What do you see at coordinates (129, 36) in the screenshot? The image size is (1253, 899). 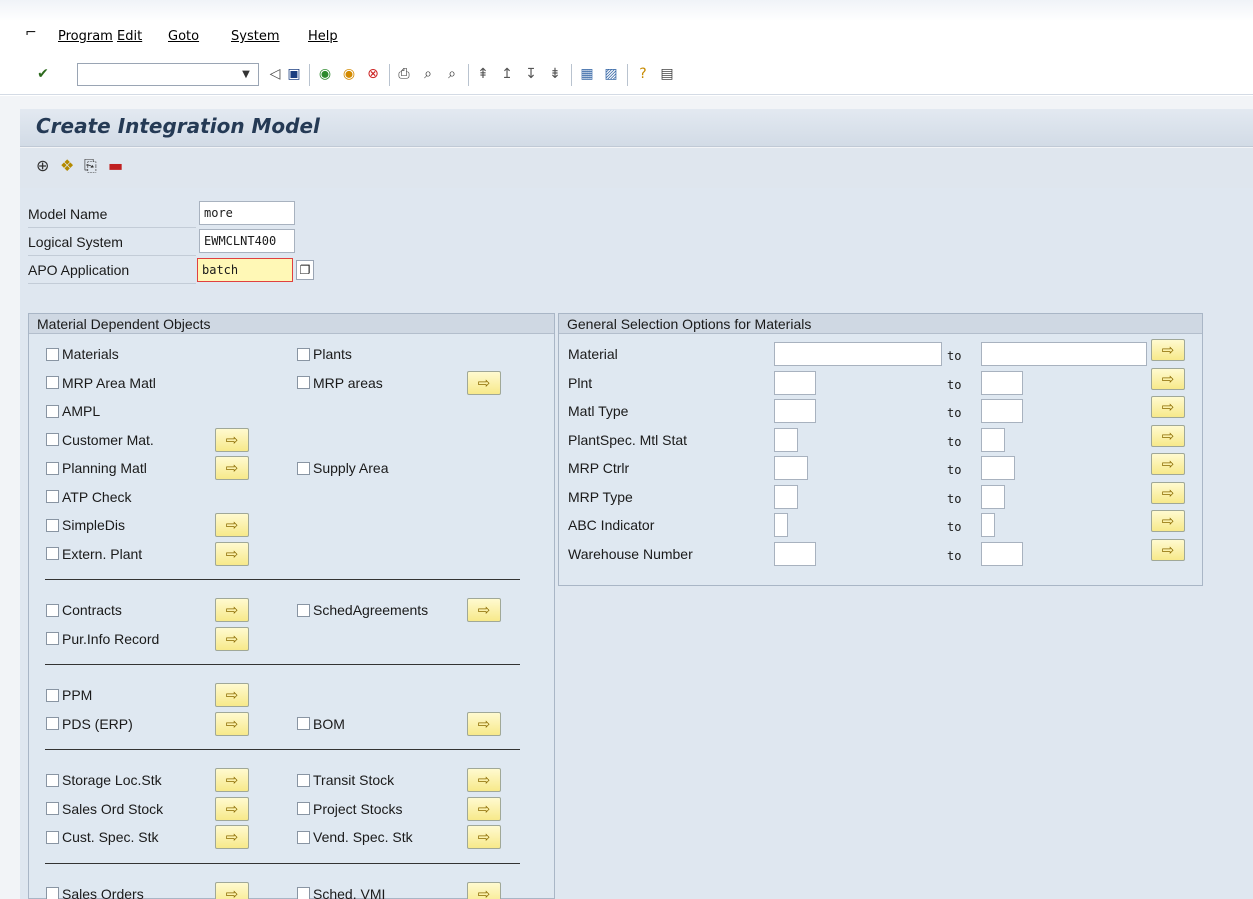 I see `menu-edit: Edit` at bounding box center [129, 36].